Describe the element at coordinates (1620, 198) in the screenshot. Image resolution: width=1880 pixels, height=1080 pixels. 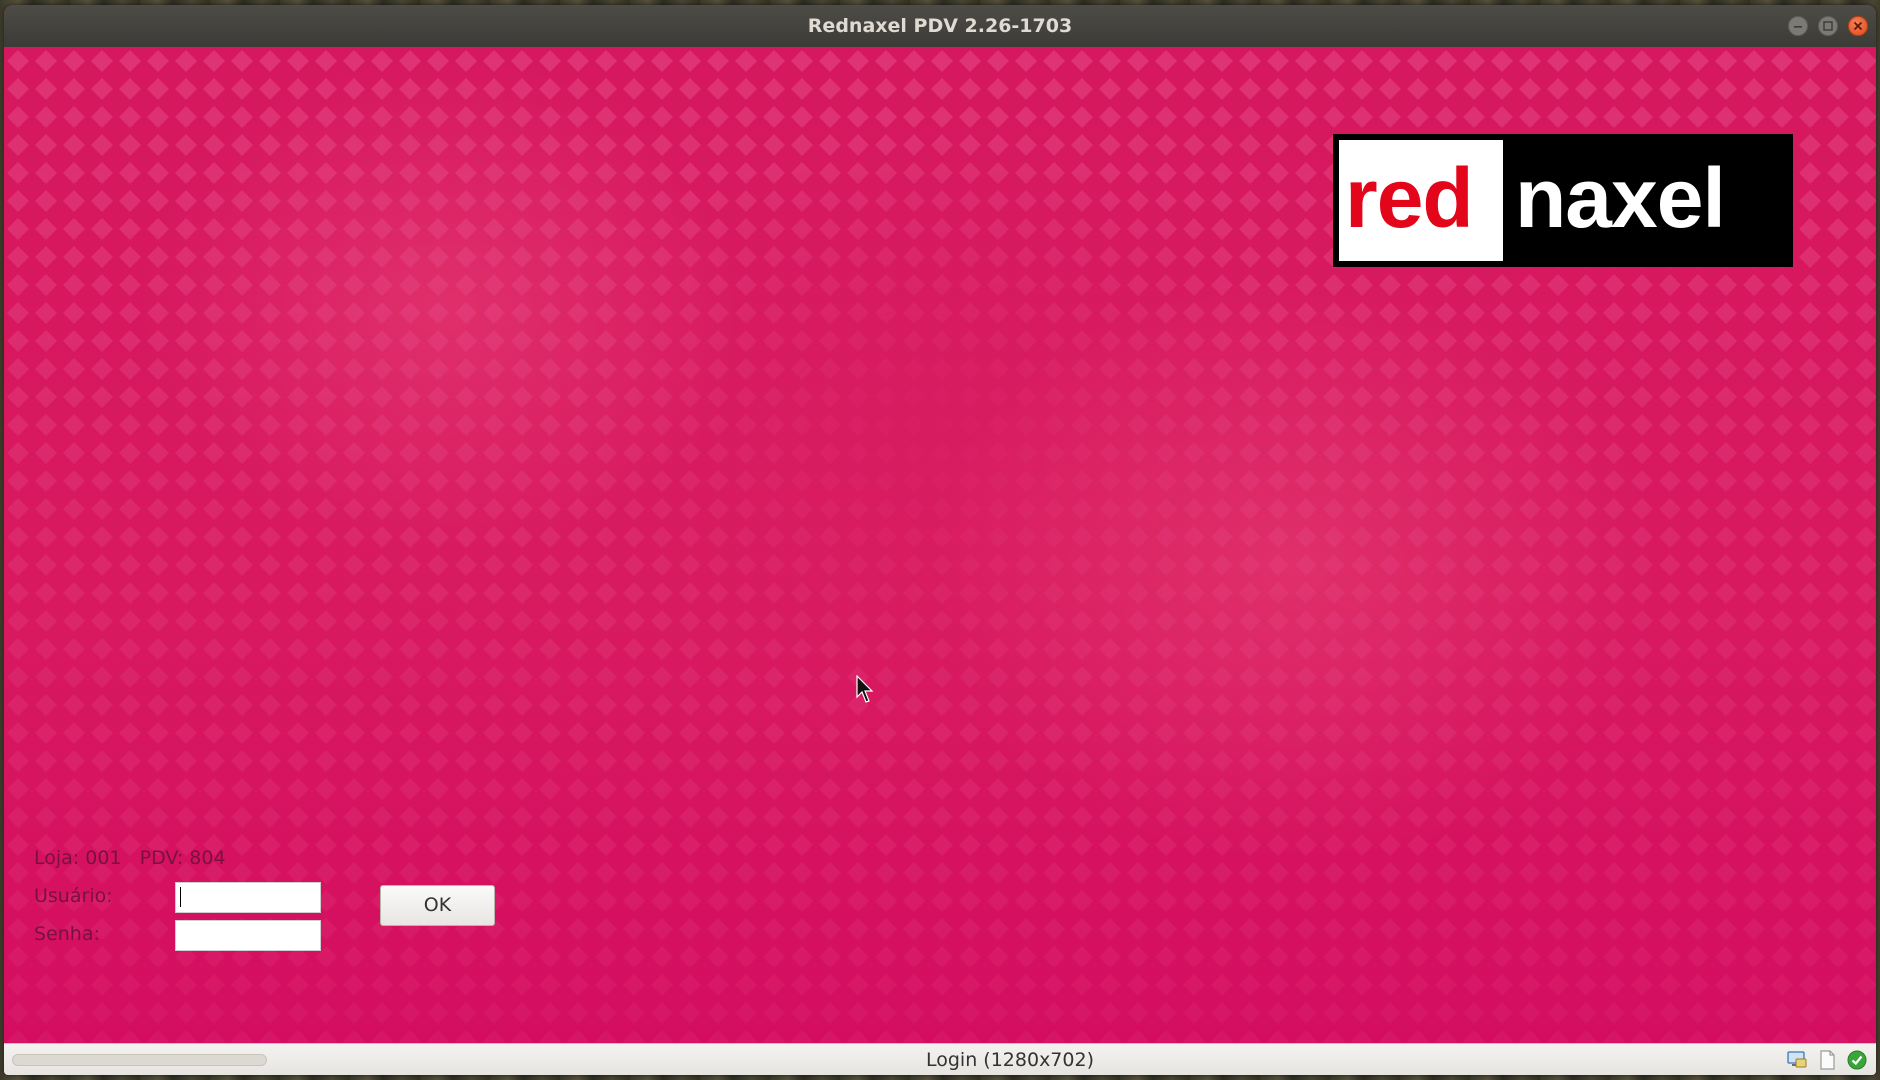
I see `logo-text-naxel: naxel` at that location.